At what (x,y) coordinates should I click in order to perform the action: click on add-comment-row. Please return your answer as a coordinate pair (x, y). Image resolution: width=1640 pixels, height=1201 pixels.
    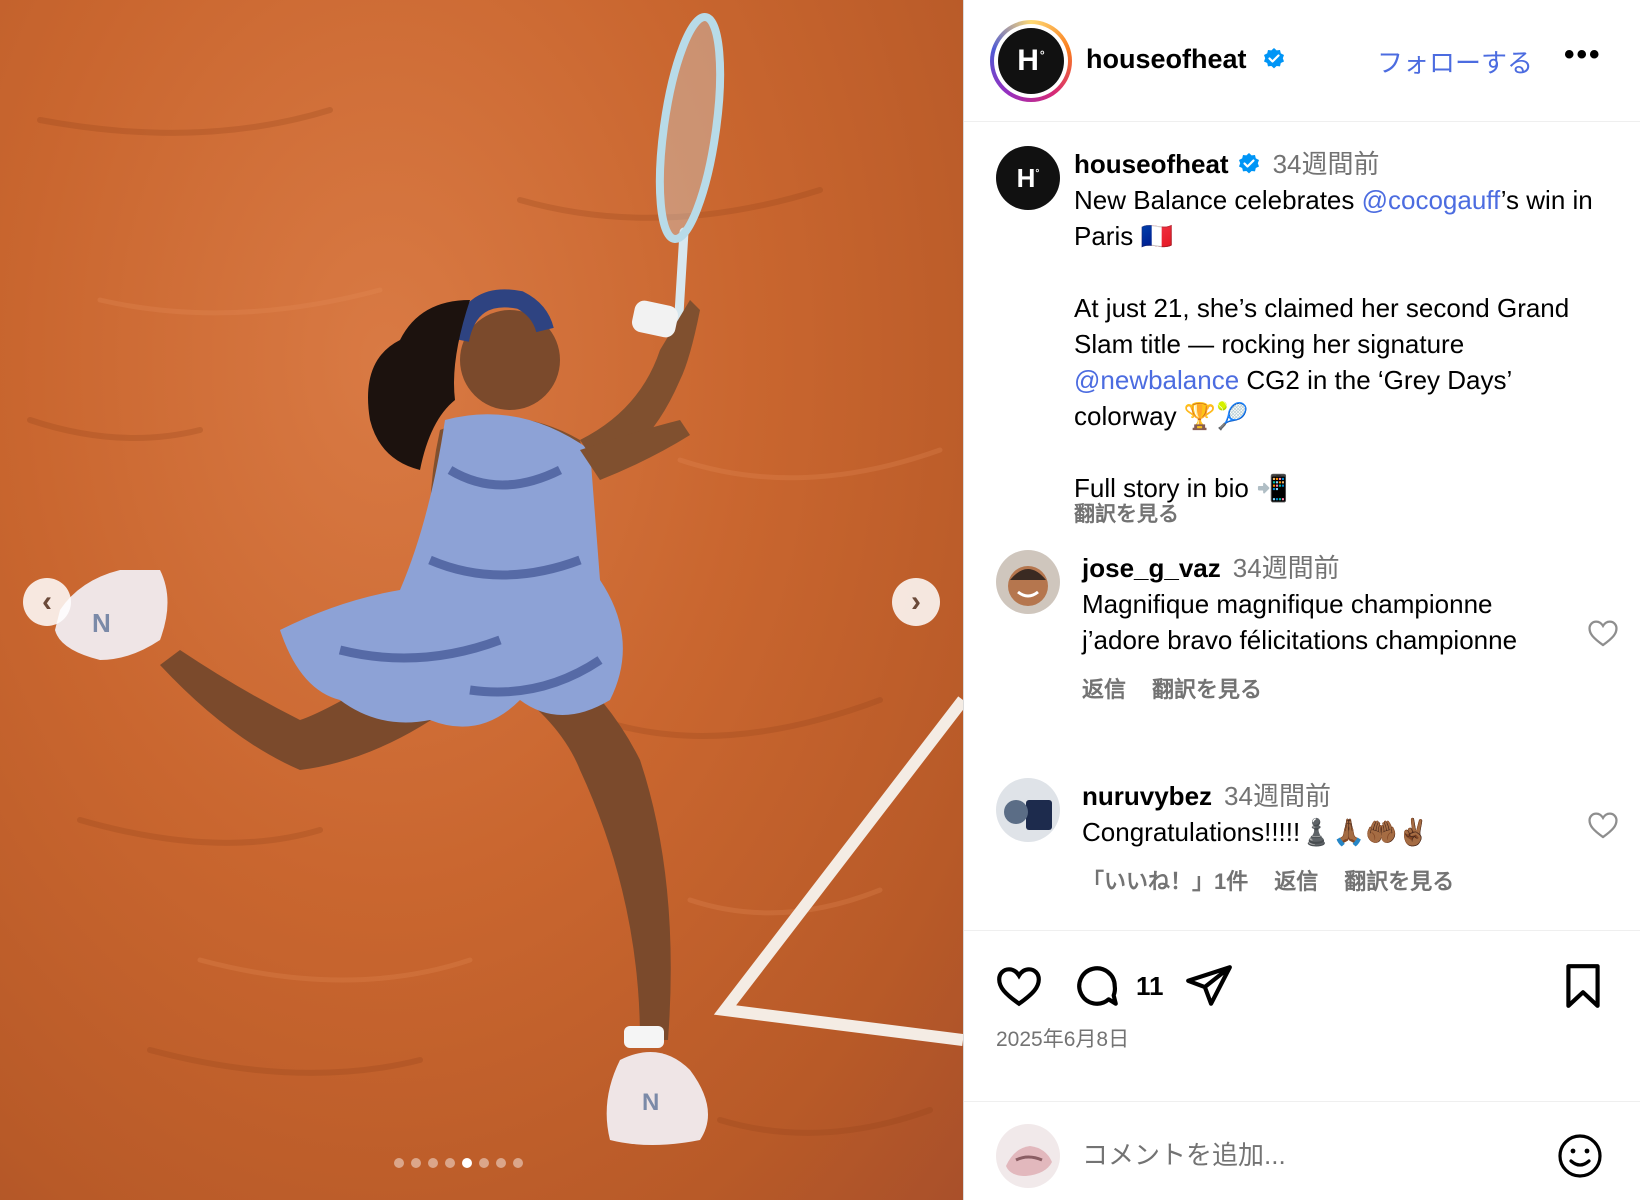
    Looking at the image, I should click on (1302, 1151).